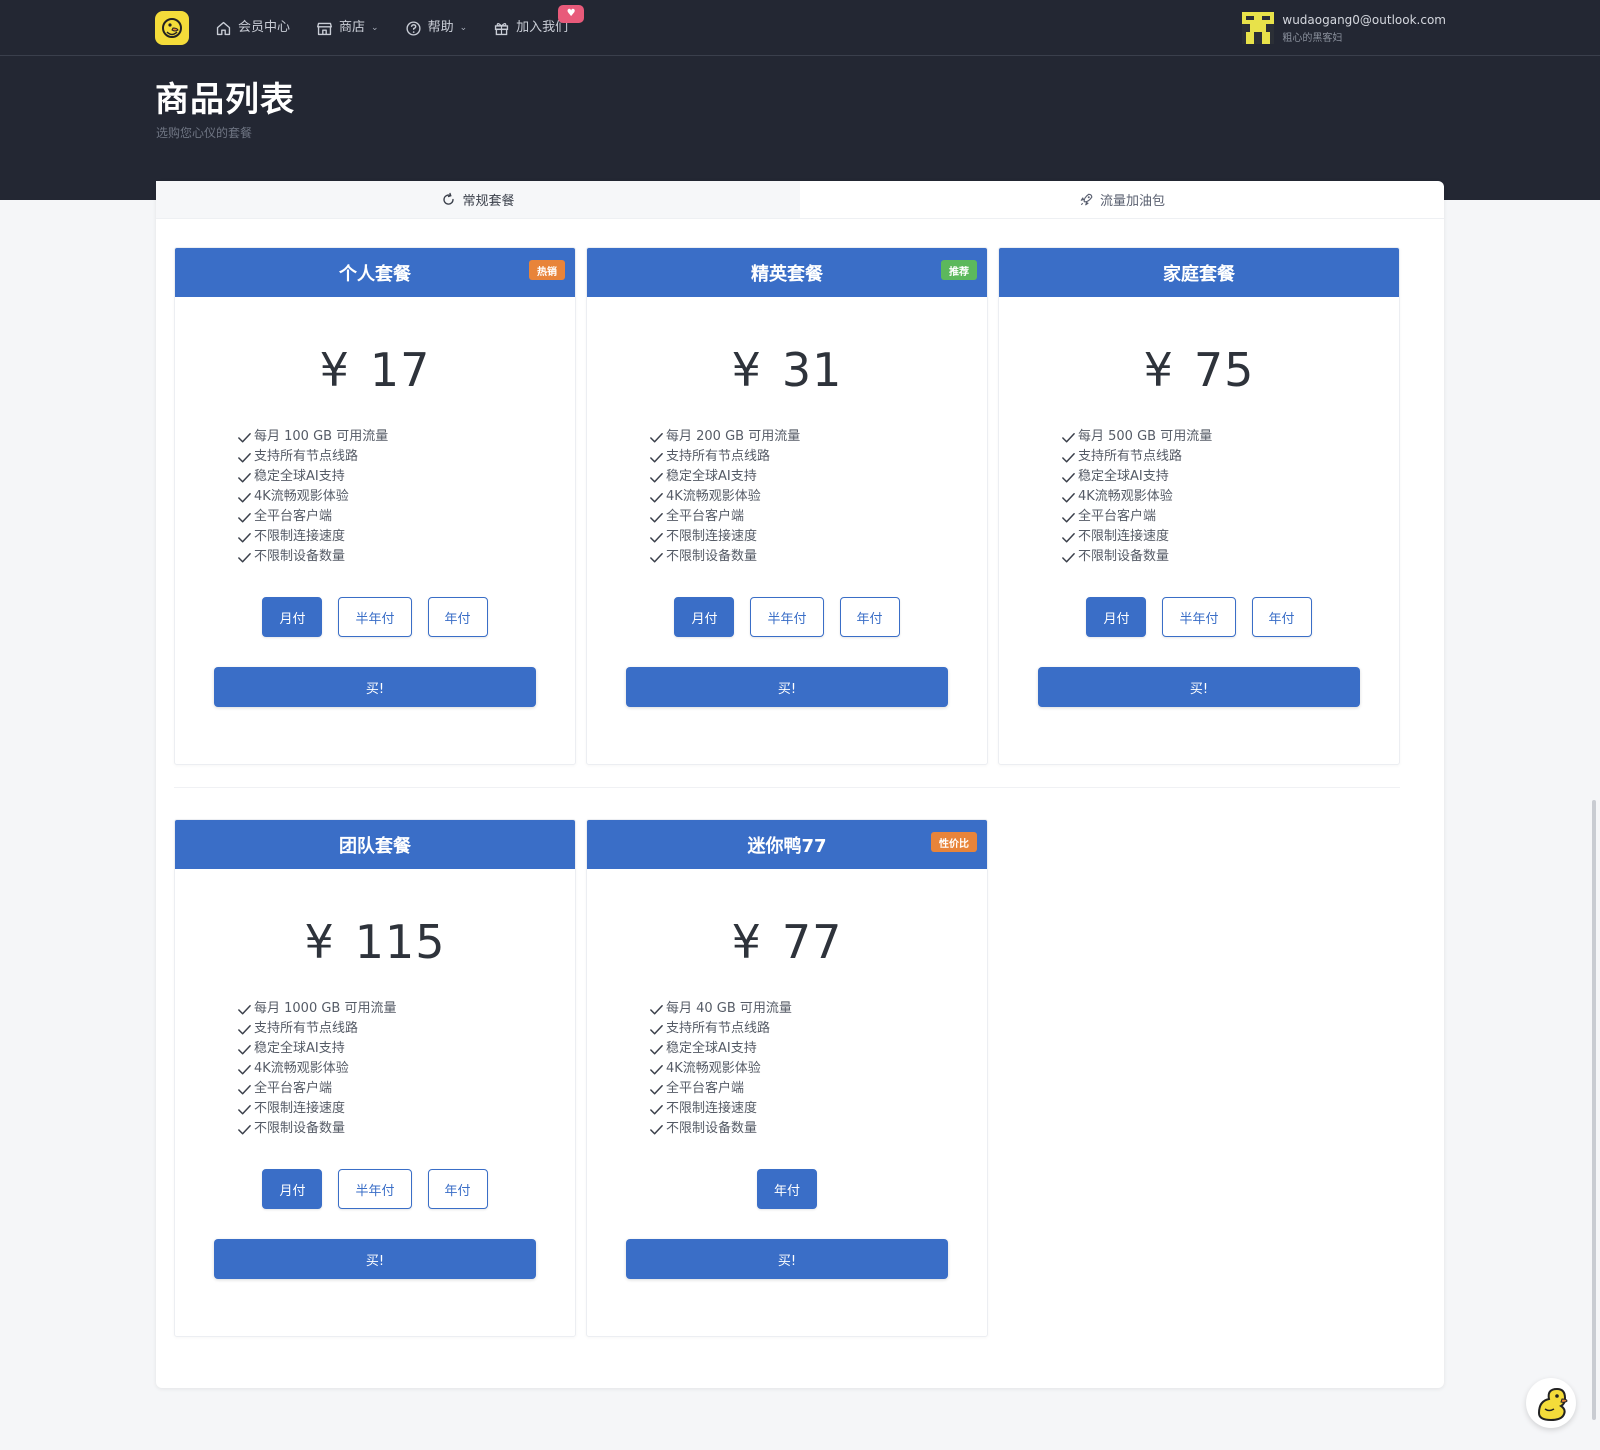 The image size is (1600, 1450). I want to click on user-subtitle: 粗心的黑客妇, so click(1312, 38).